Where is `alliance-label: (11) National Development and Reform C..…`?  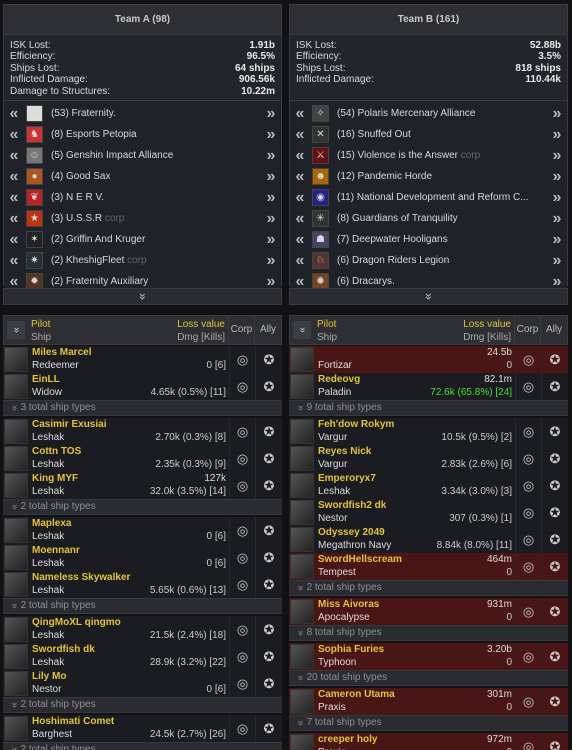 alliance-label: (11) National Development and Reform C..… is located at coordinates (438, 197).